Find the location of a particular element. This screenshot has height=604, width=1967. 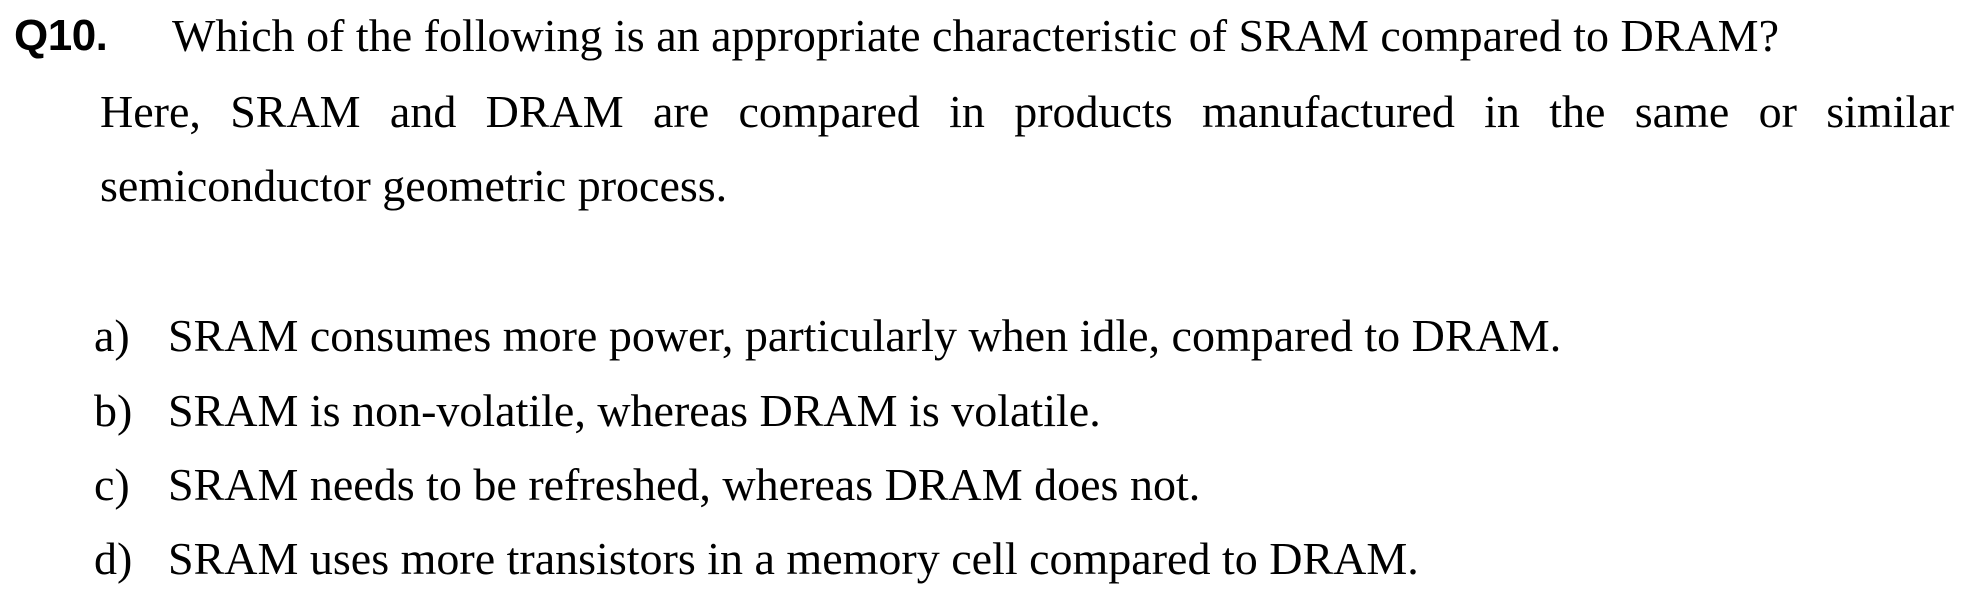

option-letter: d) is located at coordinates (113, 558).